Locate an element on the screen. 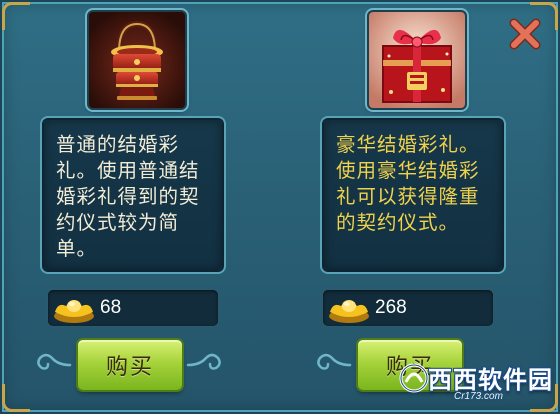 The height and width of the screenshot is (414, 560). buy-luxury-gift-button: 购买 is located at coordinates (410, 365).